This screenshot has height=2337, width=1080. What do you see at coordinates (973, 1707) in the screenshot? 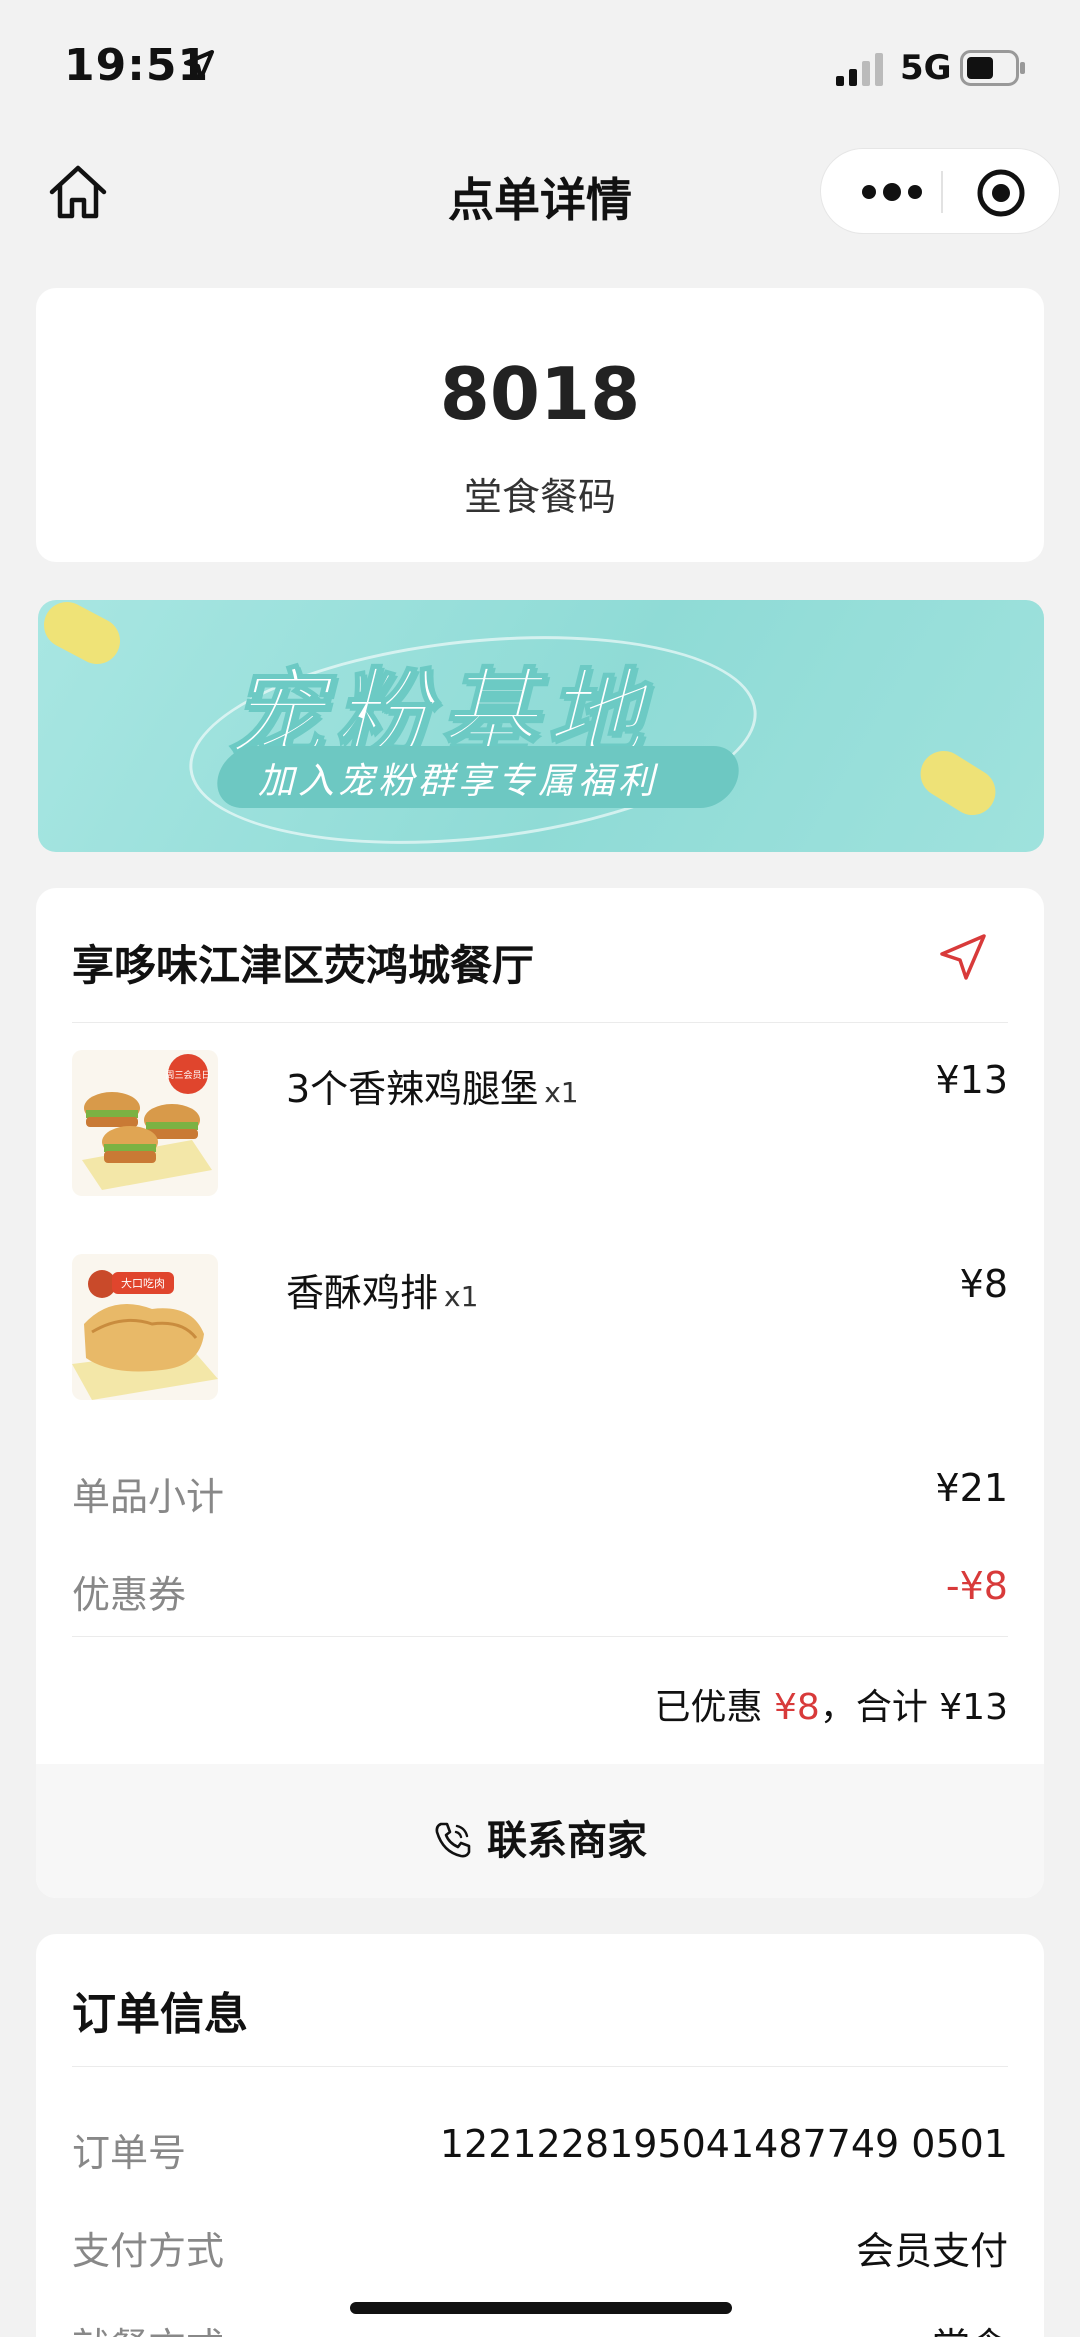
I see `total-value: ¥13` at bounding box center [973, 1707].